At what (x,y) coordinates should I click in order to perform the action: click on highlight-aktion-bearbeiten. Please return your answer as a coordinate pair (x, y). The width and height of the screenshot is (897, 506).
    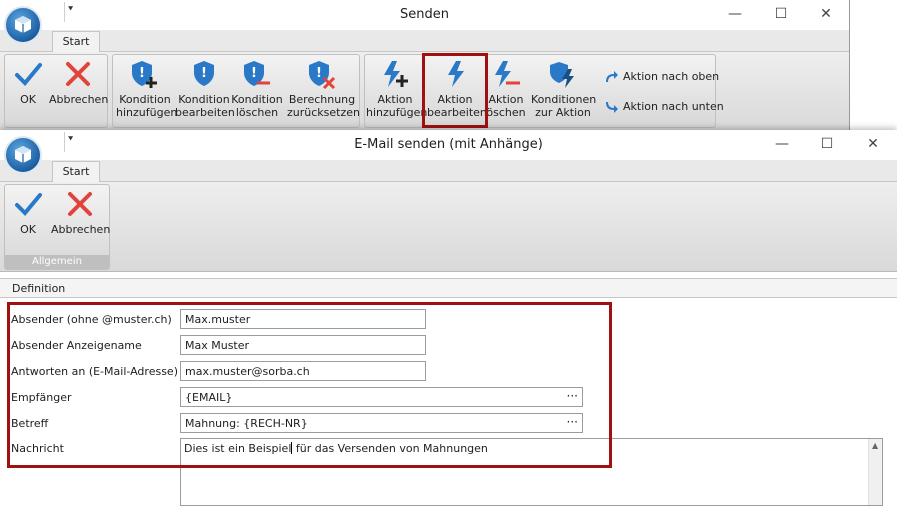
    Looking at the image, I should click on (455, 90).